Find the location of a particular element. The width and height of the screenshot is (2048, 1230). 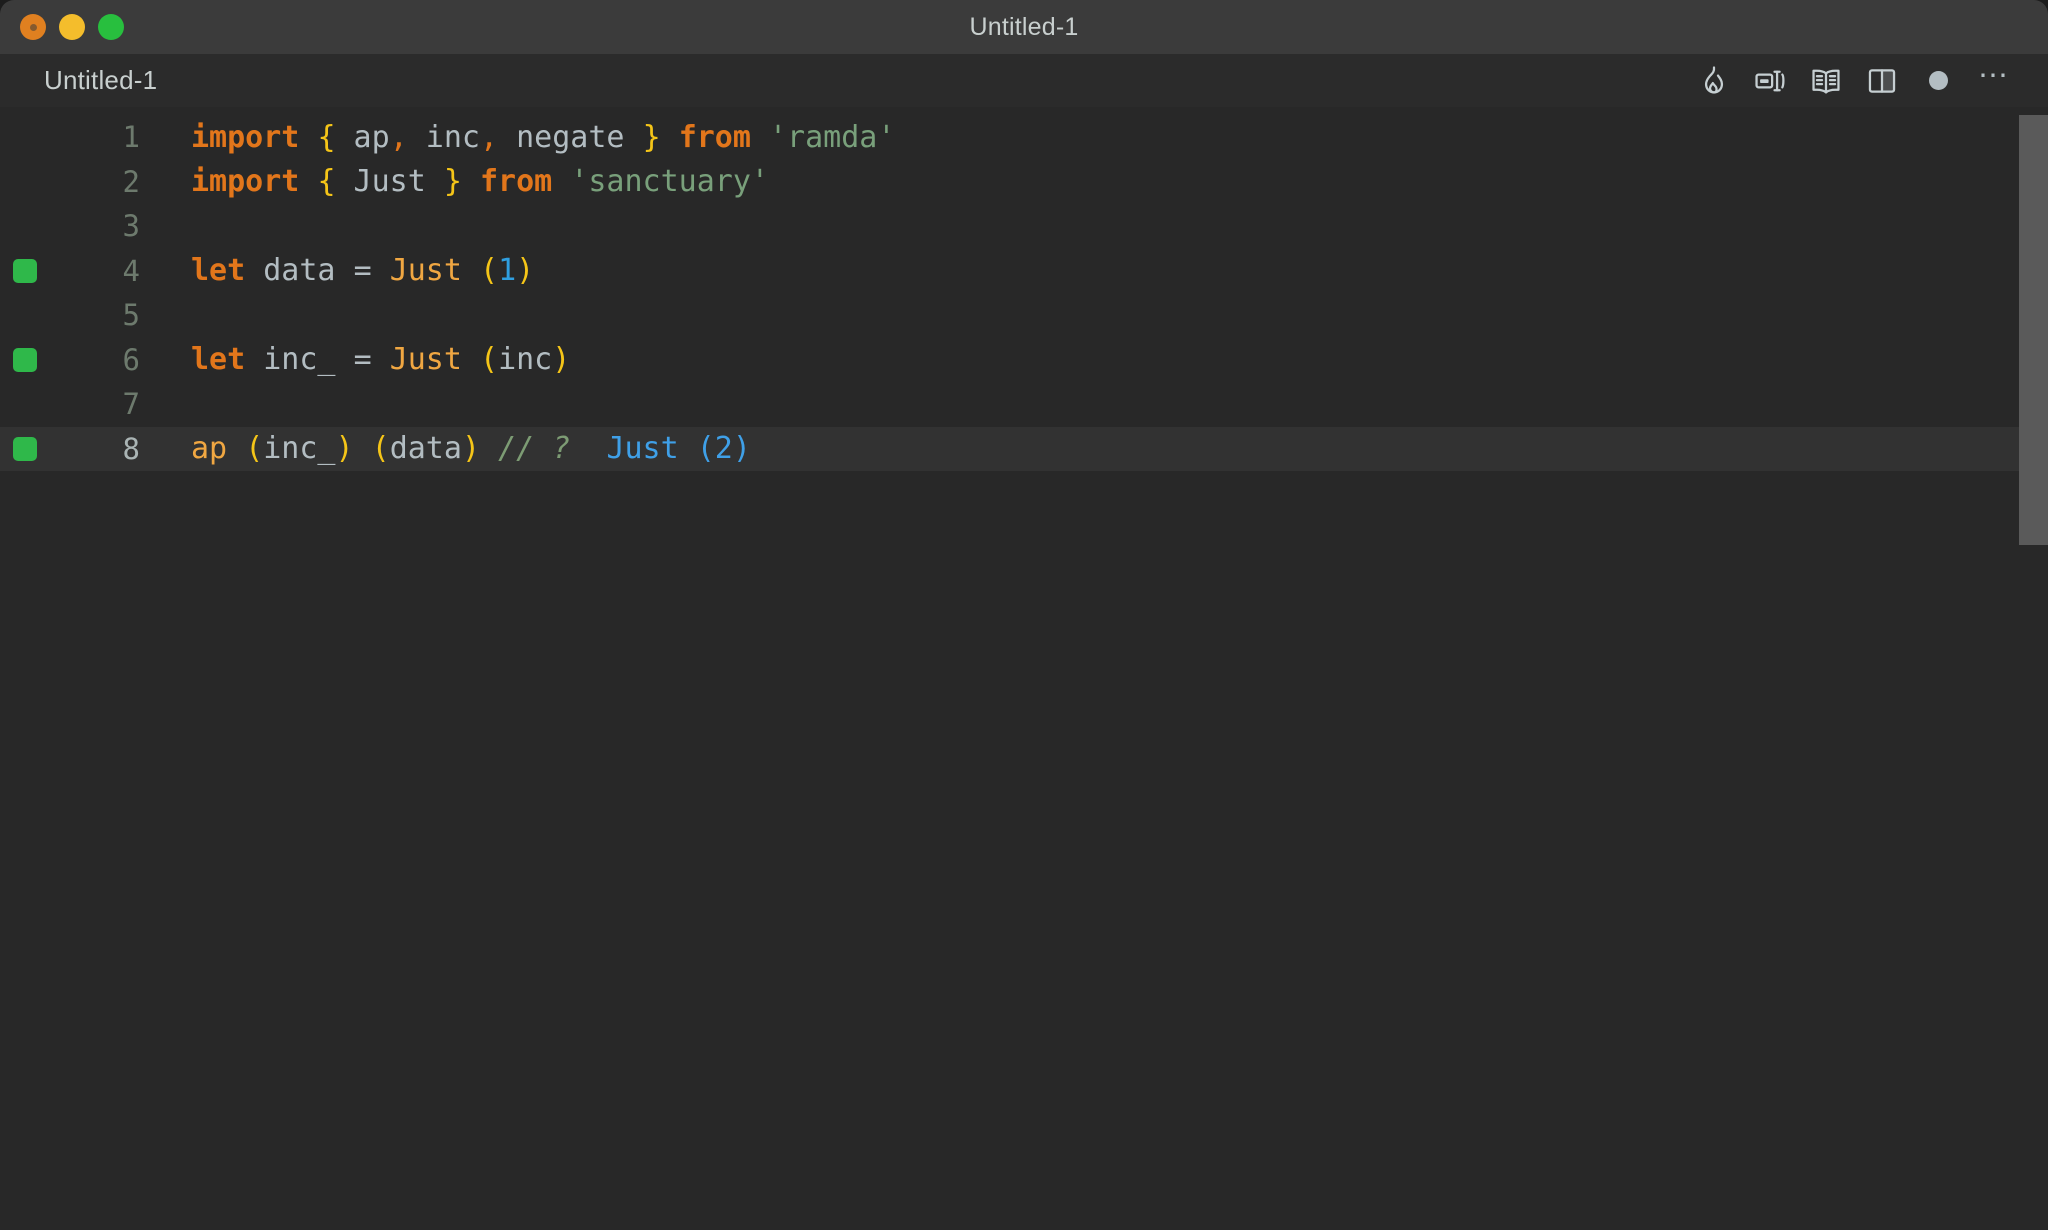

code-line-2: 2 import { Just } from 'sanctuary' is located at coordinates (1024, 182).